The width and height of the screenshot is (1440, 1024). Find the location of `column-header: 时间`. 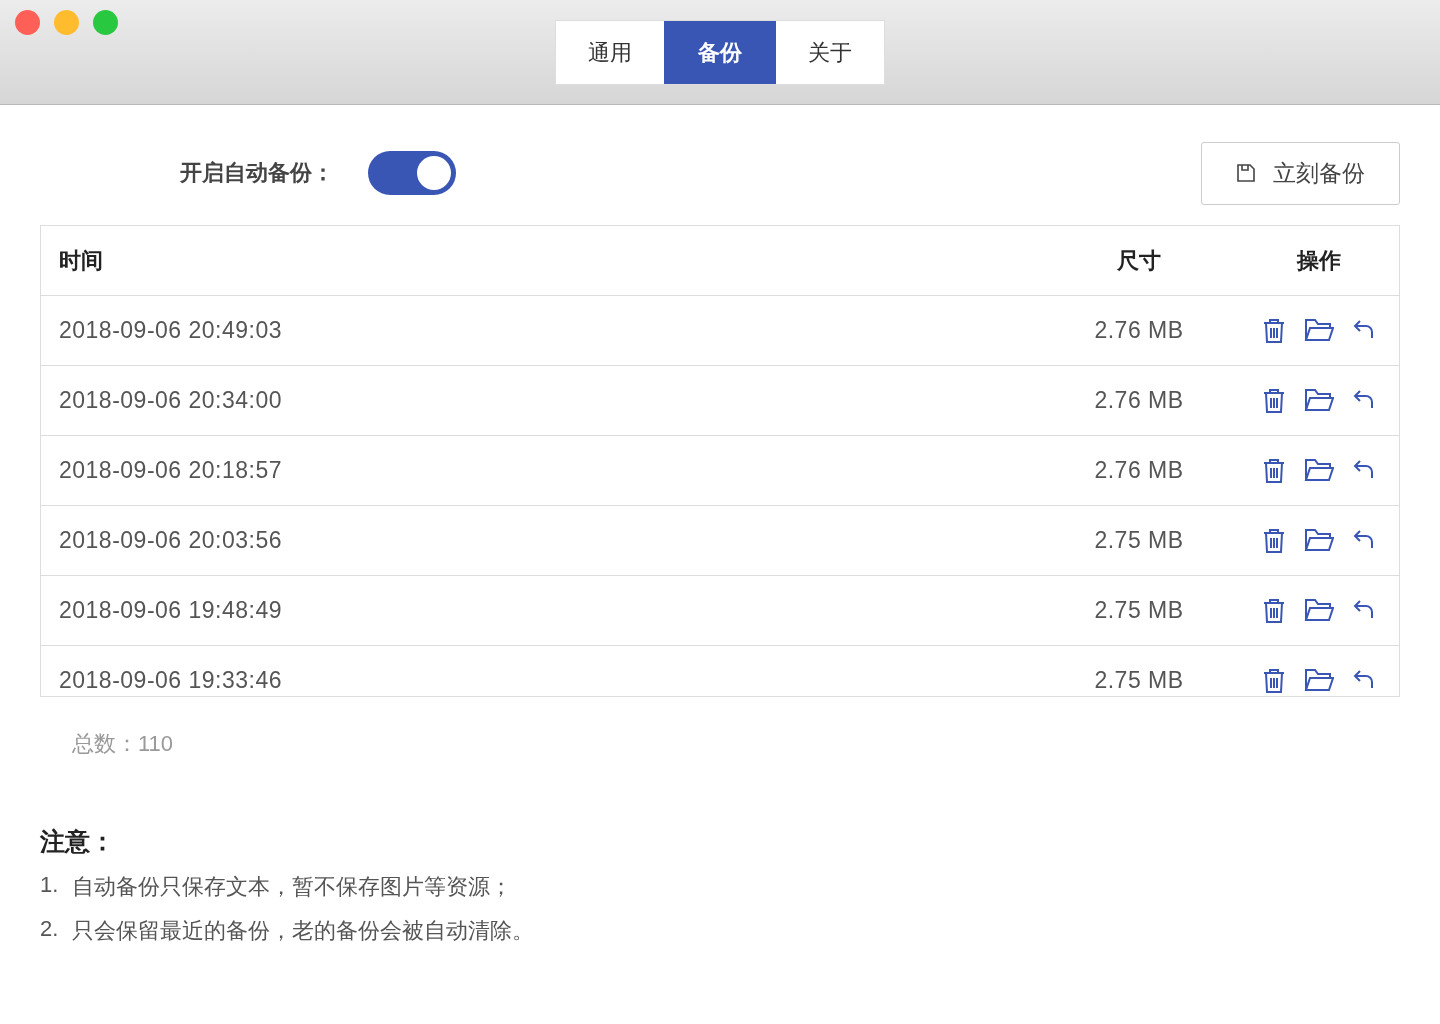

column-header: 时间 is located at coordinates (81, 260).